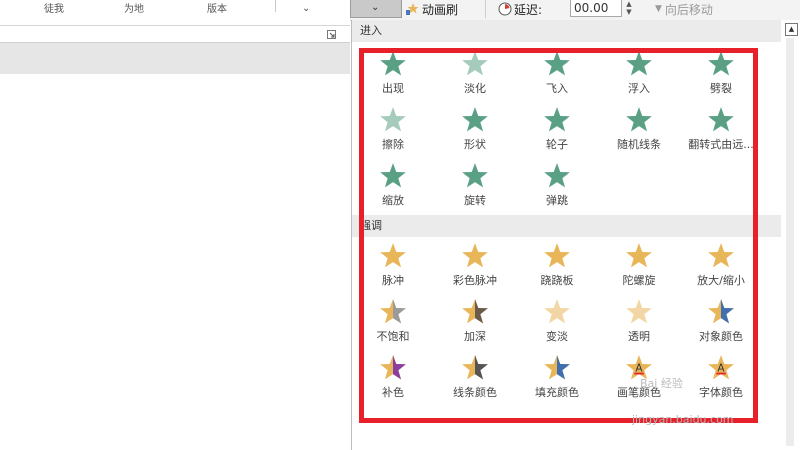 Image resolution: width=800 pixels, height=450 pixels. Describe the element at coordinates (431, 9) in the screenshot. I see `animation-painter-button: 动画刷` at that location.